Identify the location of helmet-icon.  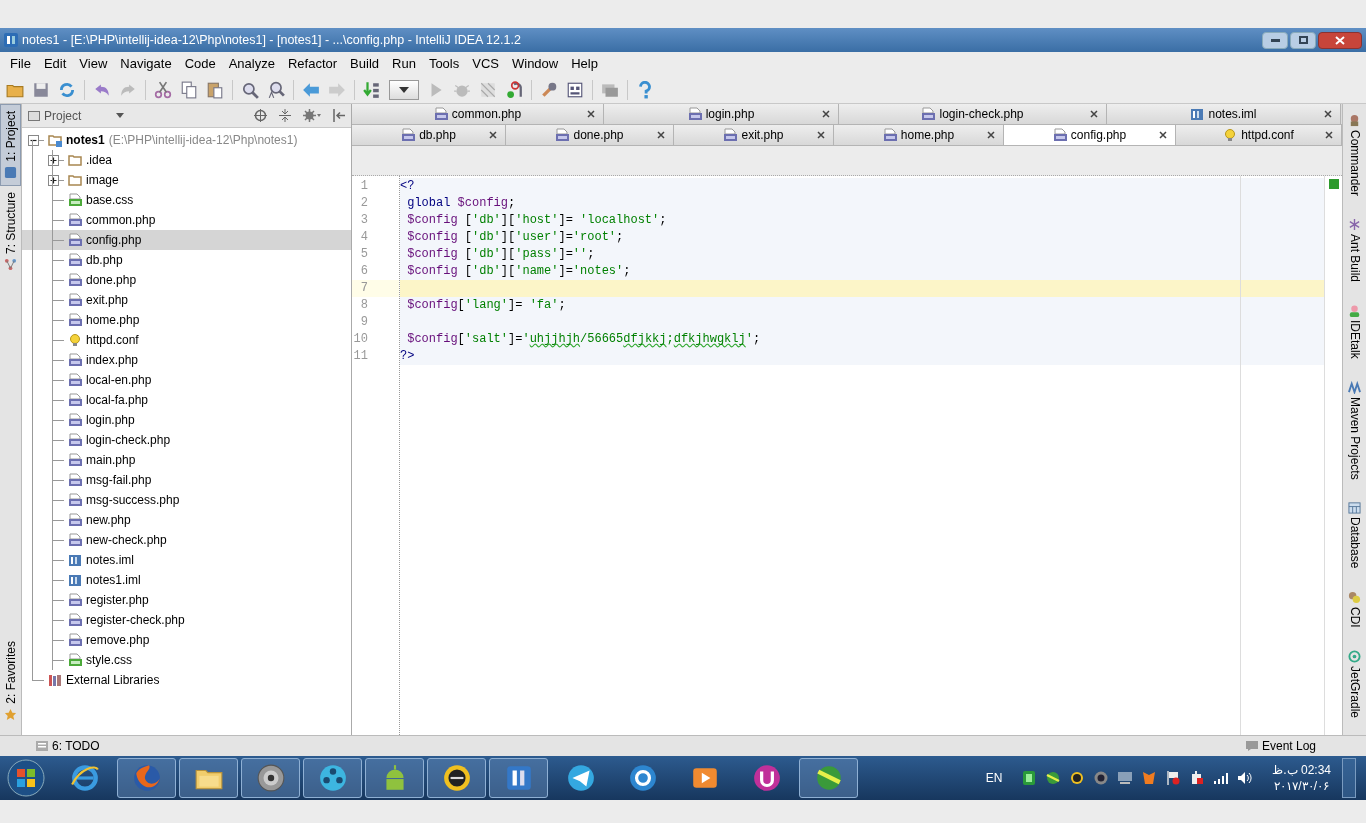
(1077, 778).